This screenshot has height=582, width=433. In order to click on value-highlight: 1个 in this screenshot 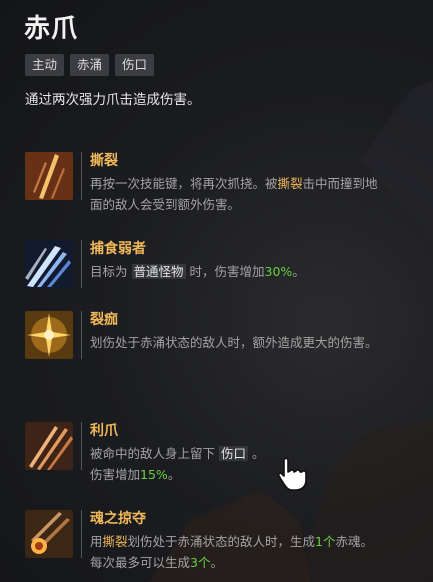, I will do `click(325, 541)`.